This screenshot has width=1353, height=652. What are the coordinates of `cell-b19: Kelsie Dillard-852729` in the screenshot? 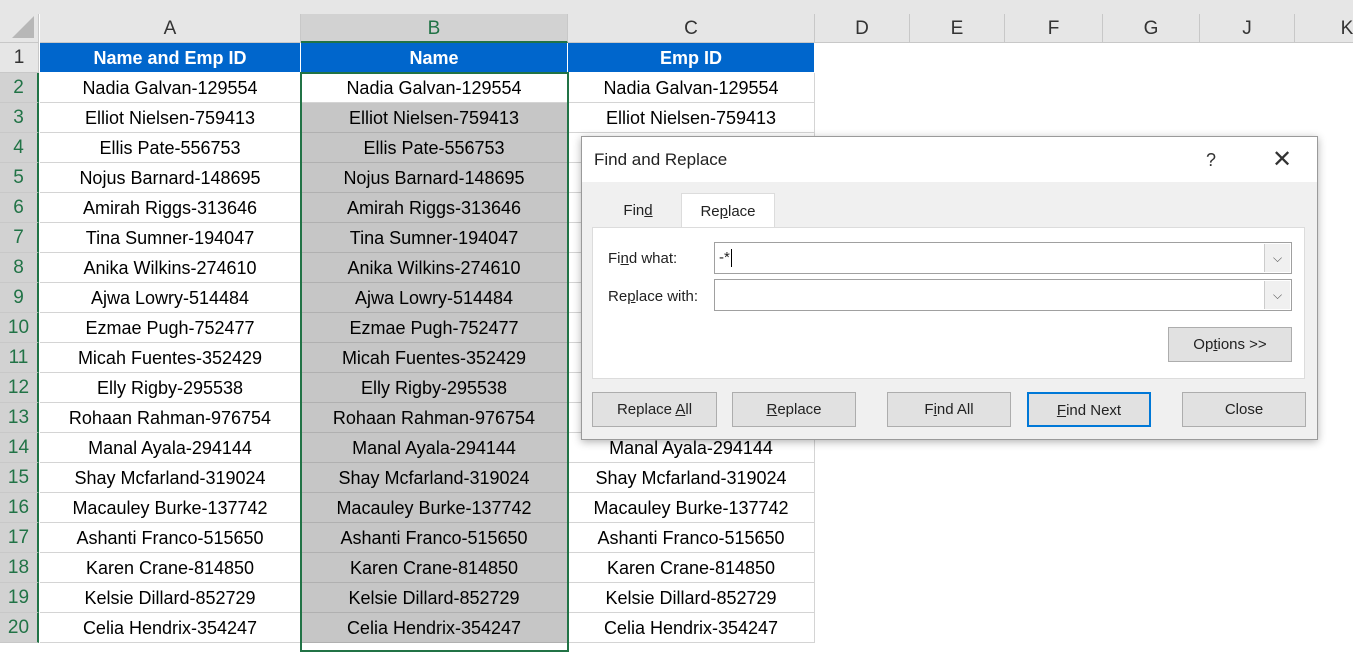 It's located at (434, 598).